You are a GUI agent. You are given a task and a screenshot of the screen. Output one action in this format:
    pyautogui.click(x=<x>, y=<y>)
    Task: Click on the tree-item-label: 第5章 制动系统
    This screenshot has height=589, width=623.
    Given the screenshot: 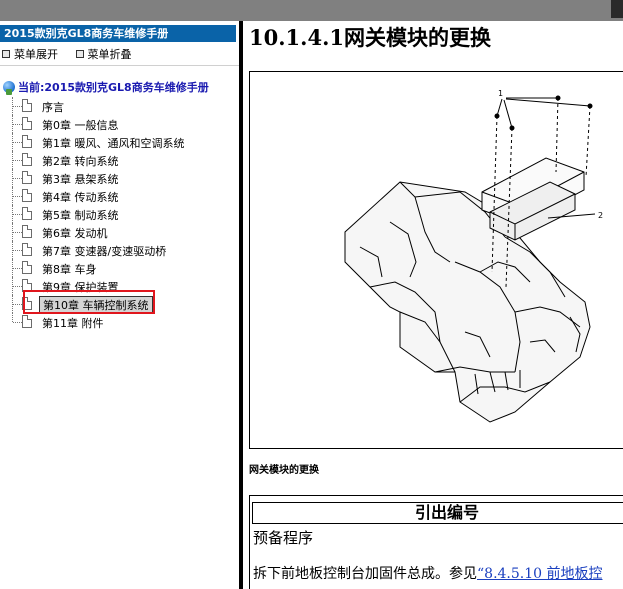 What is the action you would take?
    pyautogui.click(x=80, y=215)
    